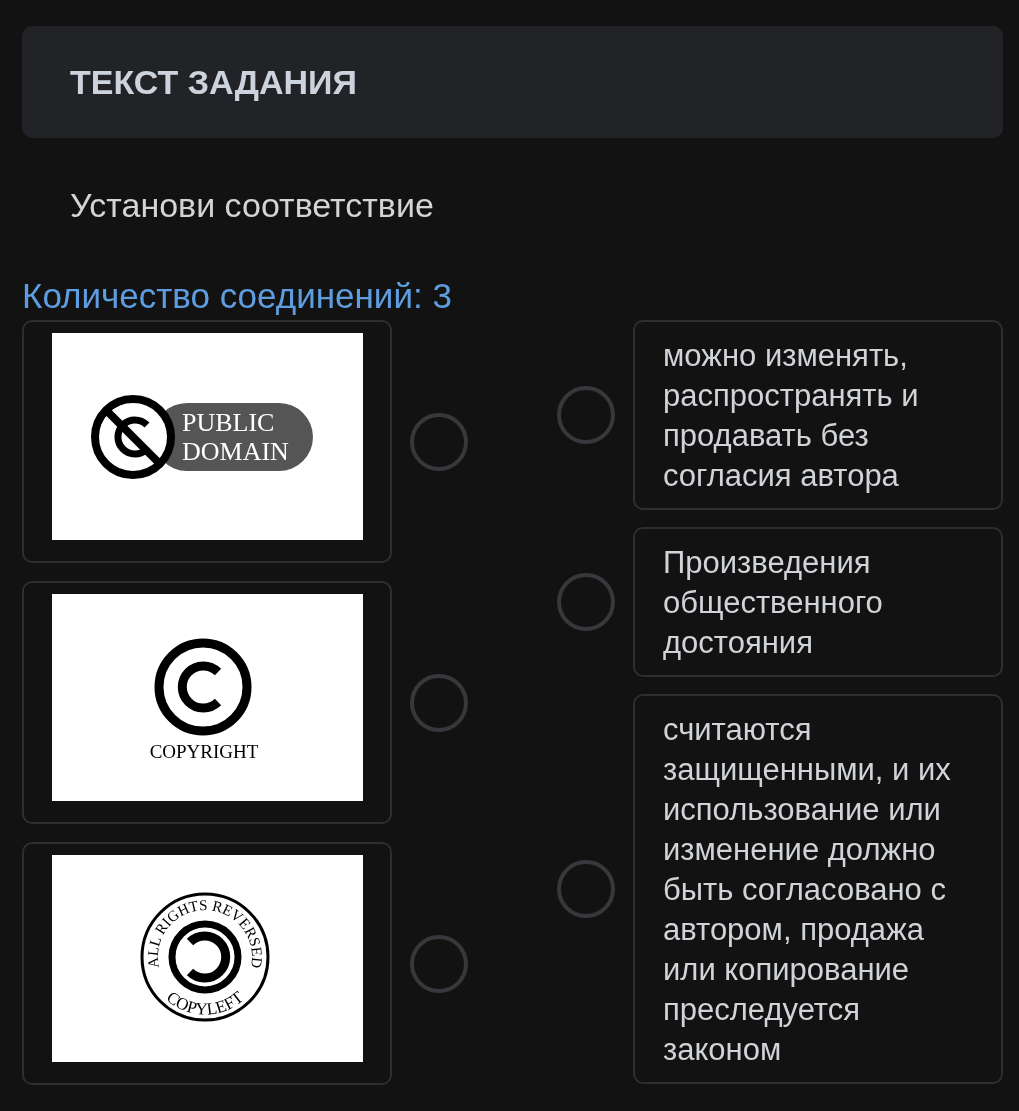  What do you see at coordinates (237, 296) in the screenshot?
I see `connections-count: Количество соединений: 3` at bounding box center [237, 296].